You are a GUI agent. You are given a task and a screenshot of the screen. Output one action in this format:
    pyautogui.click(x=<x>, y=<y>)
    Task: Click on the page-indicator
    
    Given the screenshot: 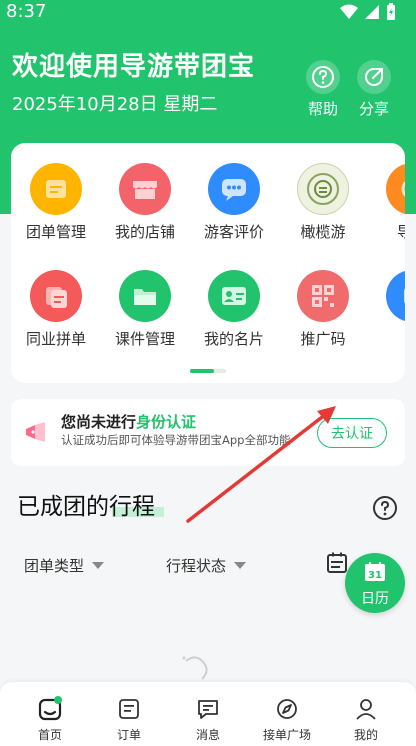 What is the action you would take?
    pyautogui.click(x=208, y=371)
    